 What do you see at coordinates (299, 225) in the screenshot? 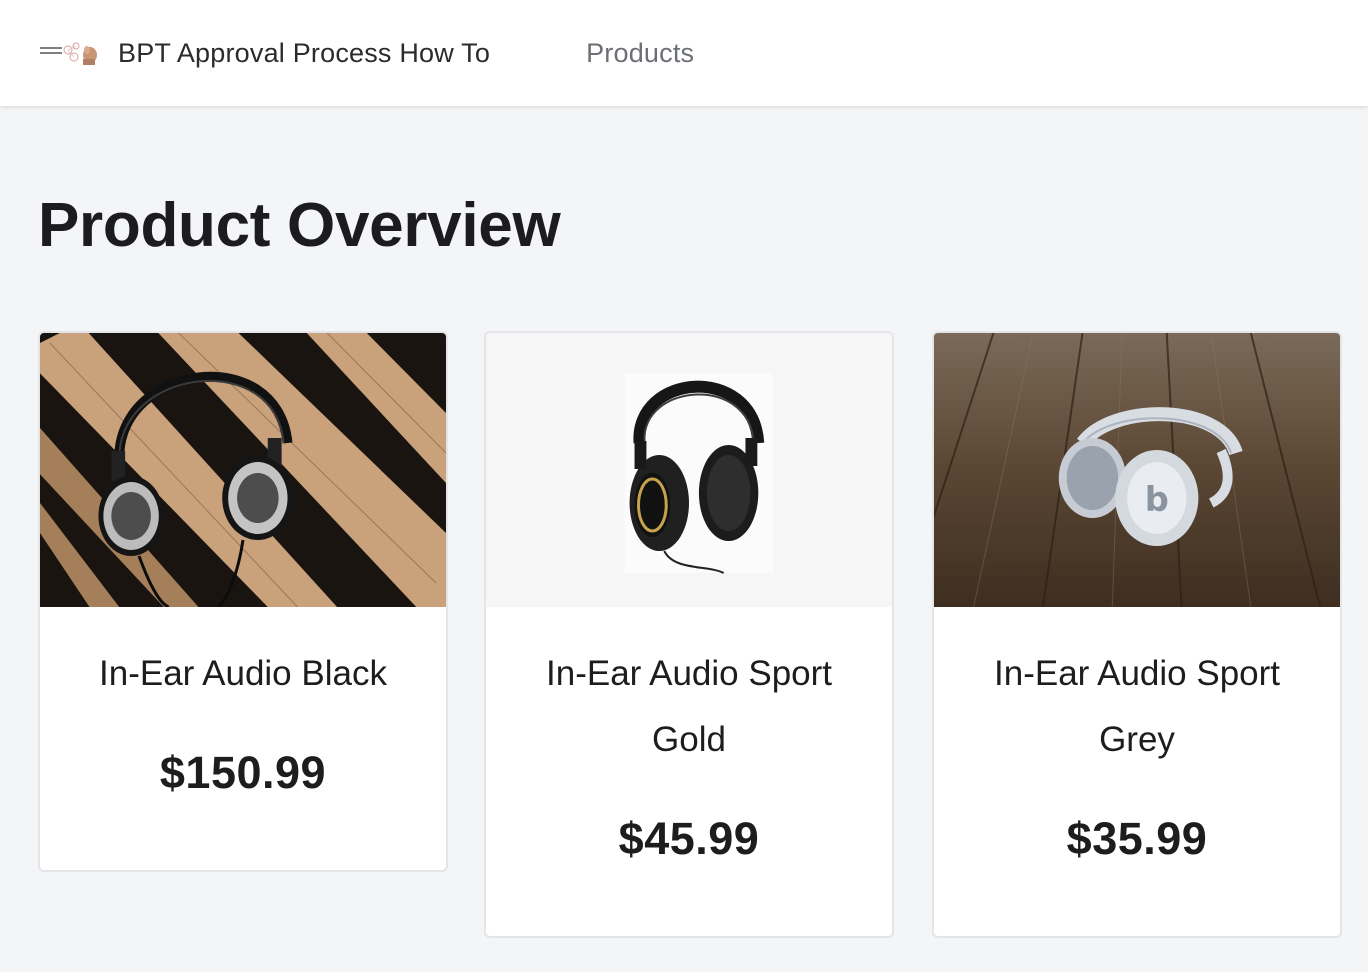
I see `page-title: Product Overview` at bounding box center [299, 225].